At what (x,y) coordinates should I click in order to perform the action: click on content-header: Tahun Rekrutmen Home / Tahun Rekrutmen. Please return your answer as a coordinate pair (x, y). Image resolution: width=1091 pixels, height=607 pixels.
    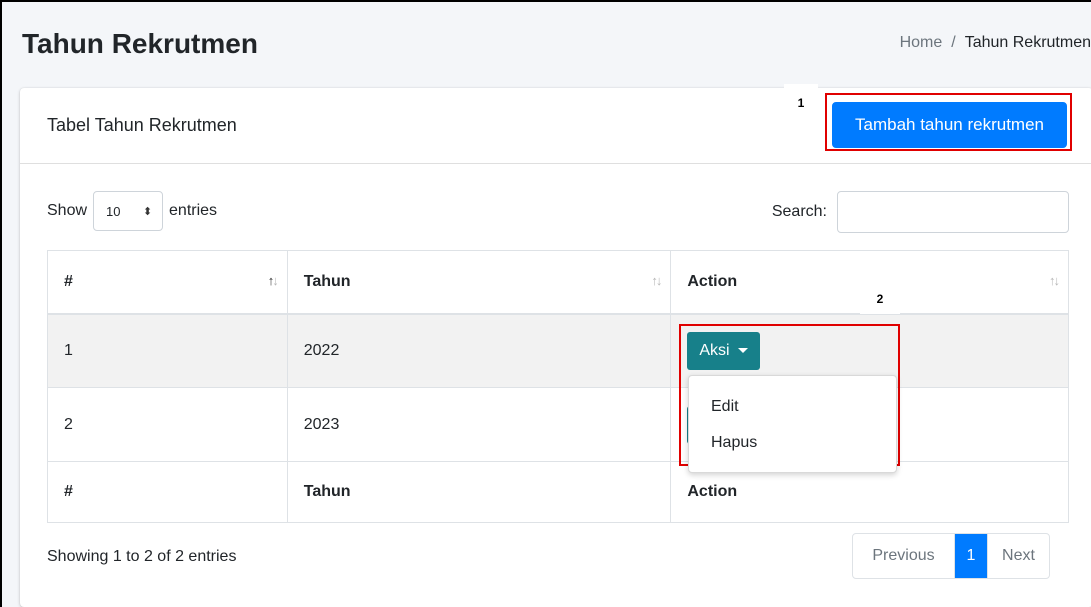
    Looking at the image, I should click on (546, 45).